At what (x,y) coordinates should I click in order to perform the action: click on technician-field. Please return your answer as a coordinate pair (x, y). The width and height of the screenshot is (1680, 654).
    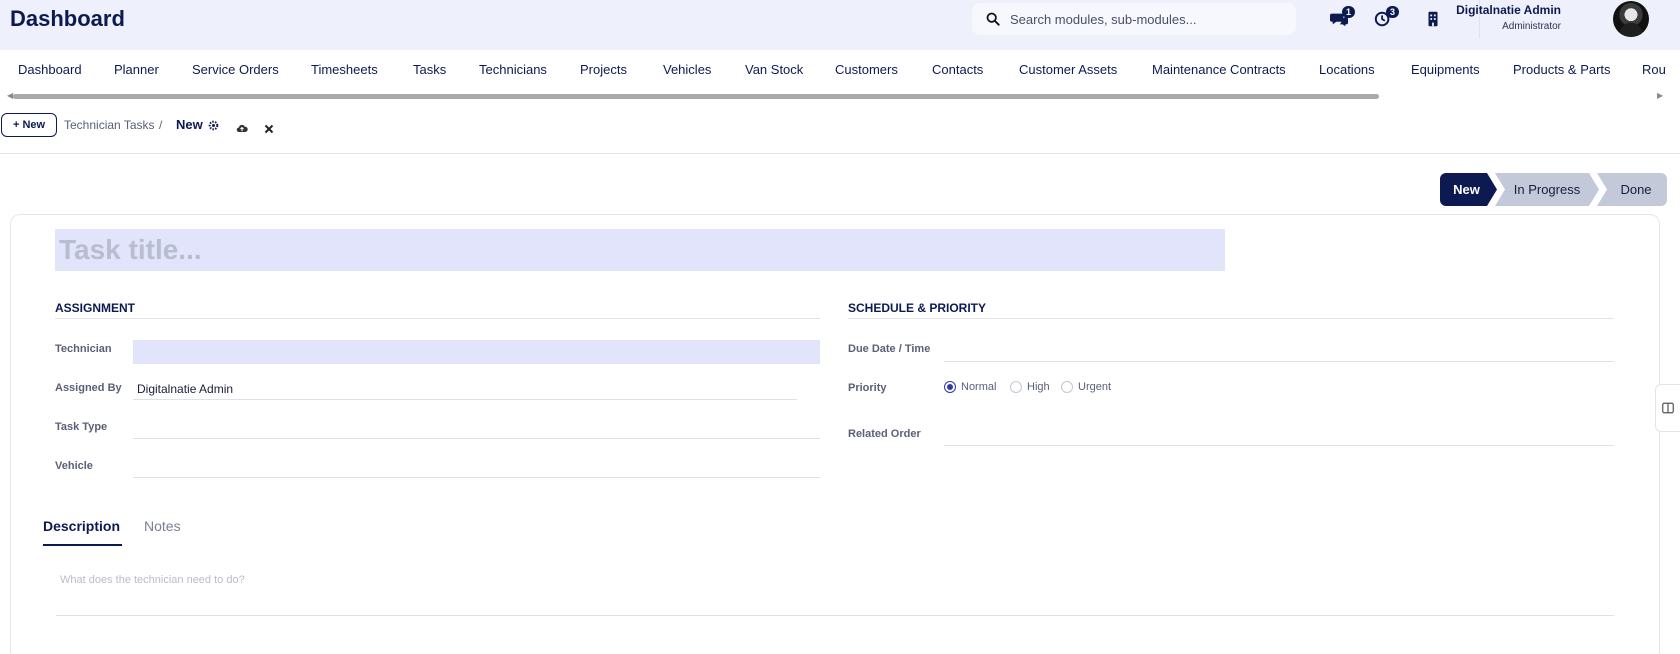
    Looking at the image, I should click on (476, 352).